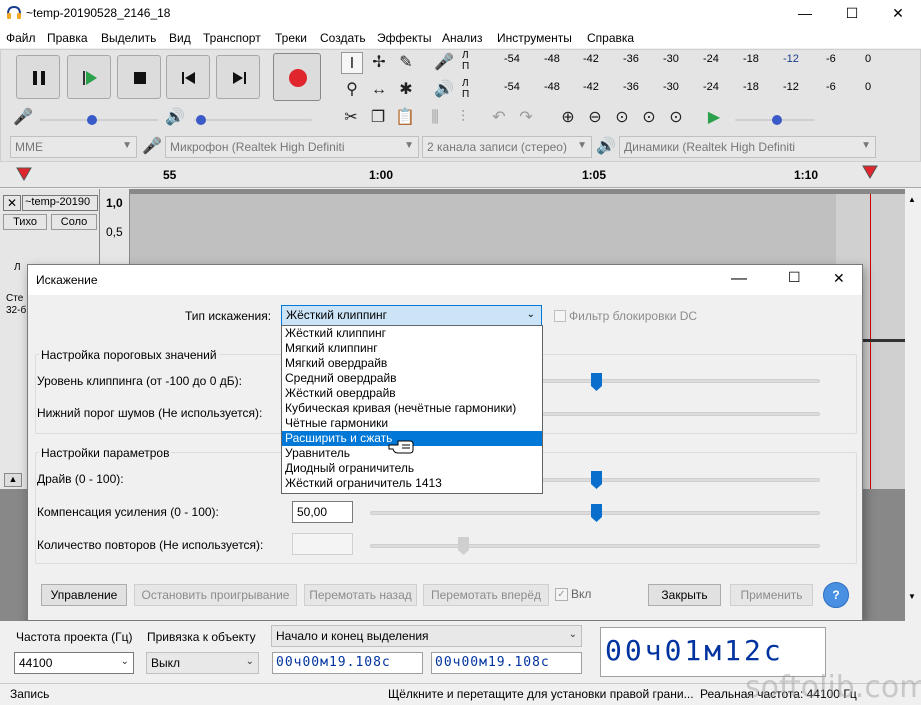  Describe the element at coordinates (13, 480) in the screenshot. I see `collapse-track-button: ▲` at that location.